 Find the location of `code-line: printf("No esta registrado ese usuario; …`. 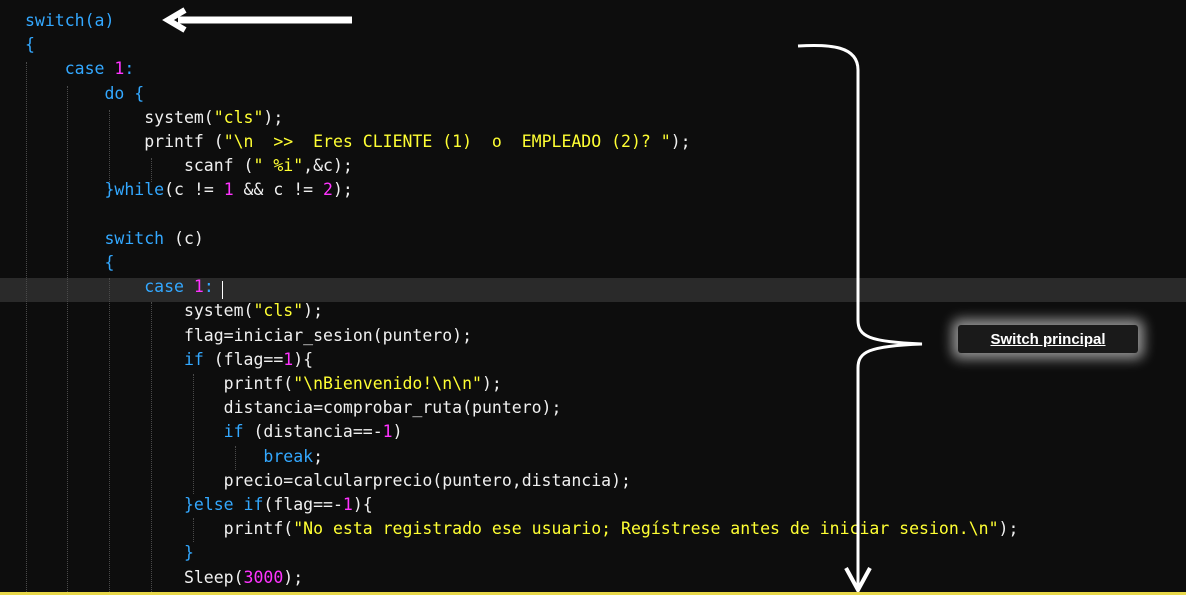

code-line: printf("No esta registrado ese usuario; … is located at coordinates (522, 529).